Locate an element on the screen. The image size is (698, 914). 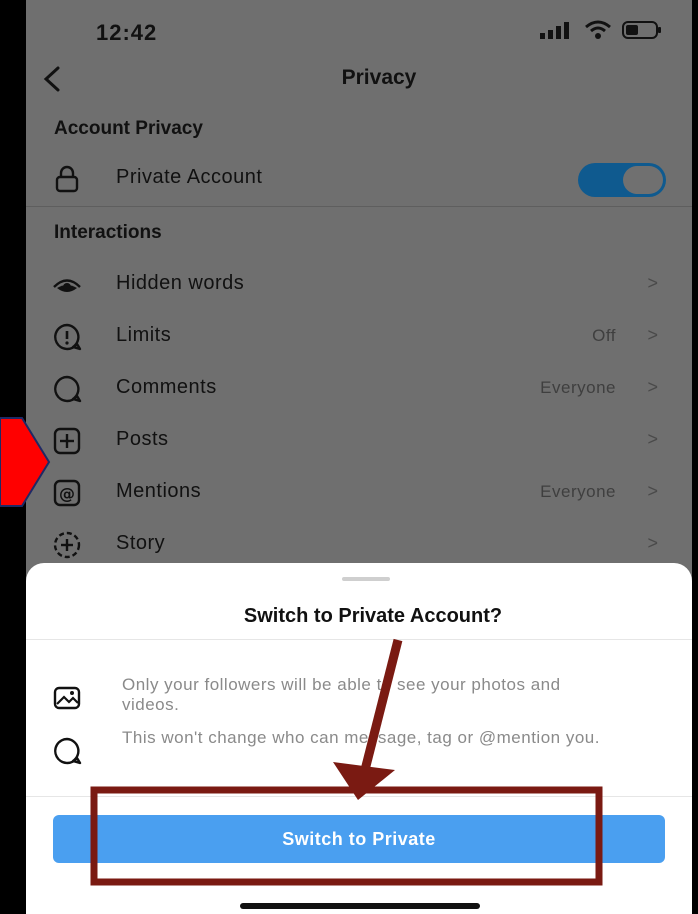
status-icons is located at coordinates (601, 30).